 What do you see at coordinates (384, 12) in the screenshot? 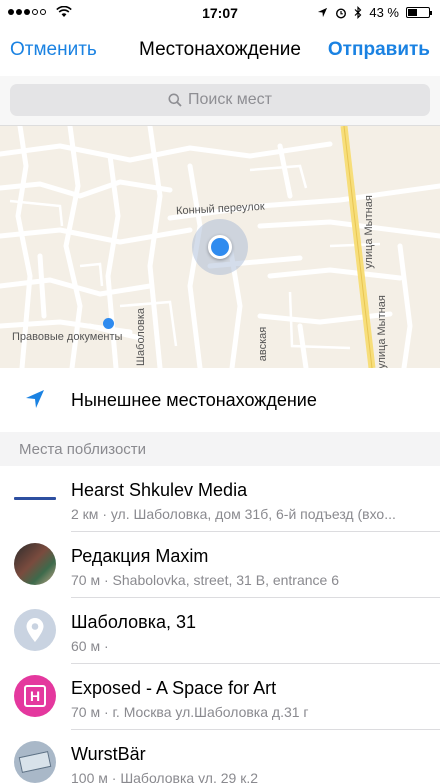
I see `battery-percent: 43 %` at bounding box center [384, 12].